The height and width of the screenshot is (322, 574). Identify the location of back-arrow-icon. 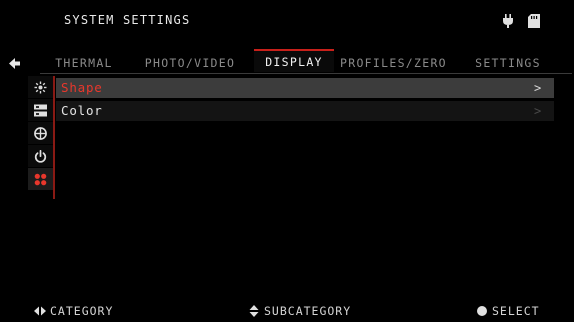
(14, 63).